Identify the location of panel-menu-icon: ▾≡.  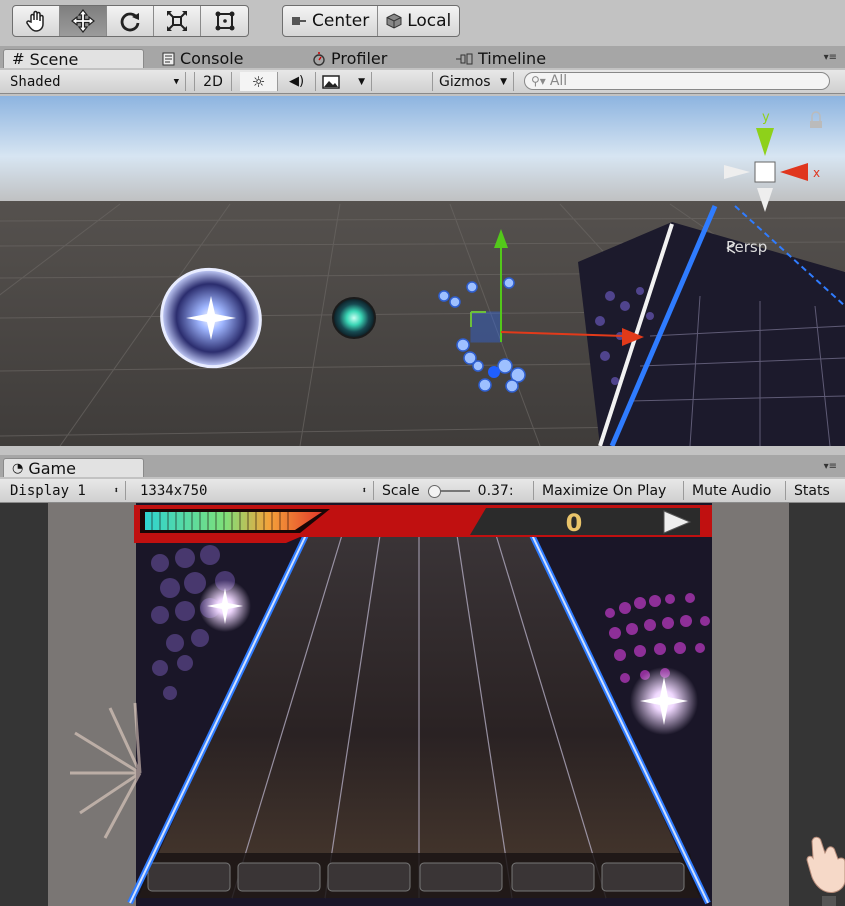
(830, 57).